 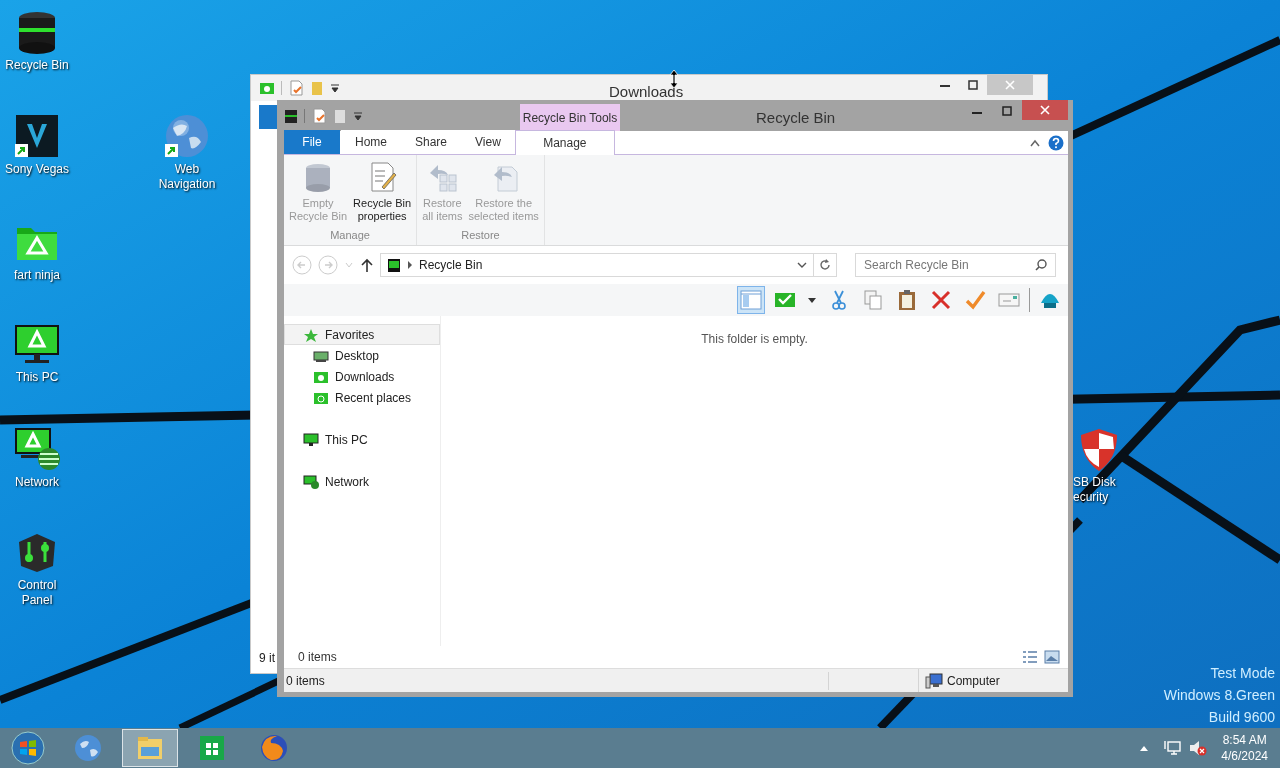 What do you see at coordinates (751, 300) in the screenshot?
I see `layout-pane-icon` at bounding box center [751, 300].